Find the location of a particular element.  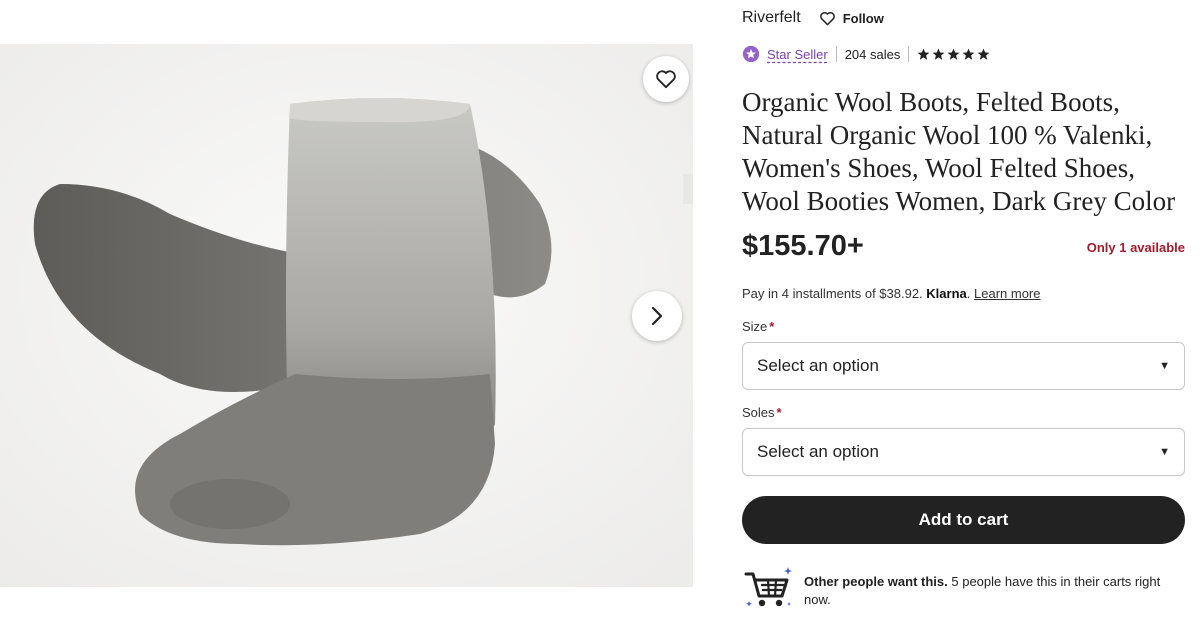

soles-label-text: Soles is located at coordinates (758, 412).